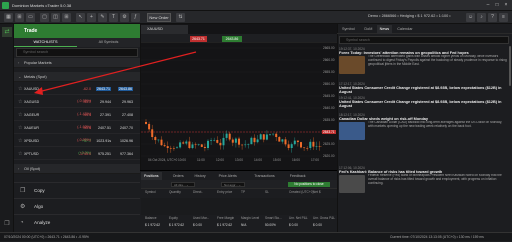  I want to click on help-icon: ?, so click(492, 17).